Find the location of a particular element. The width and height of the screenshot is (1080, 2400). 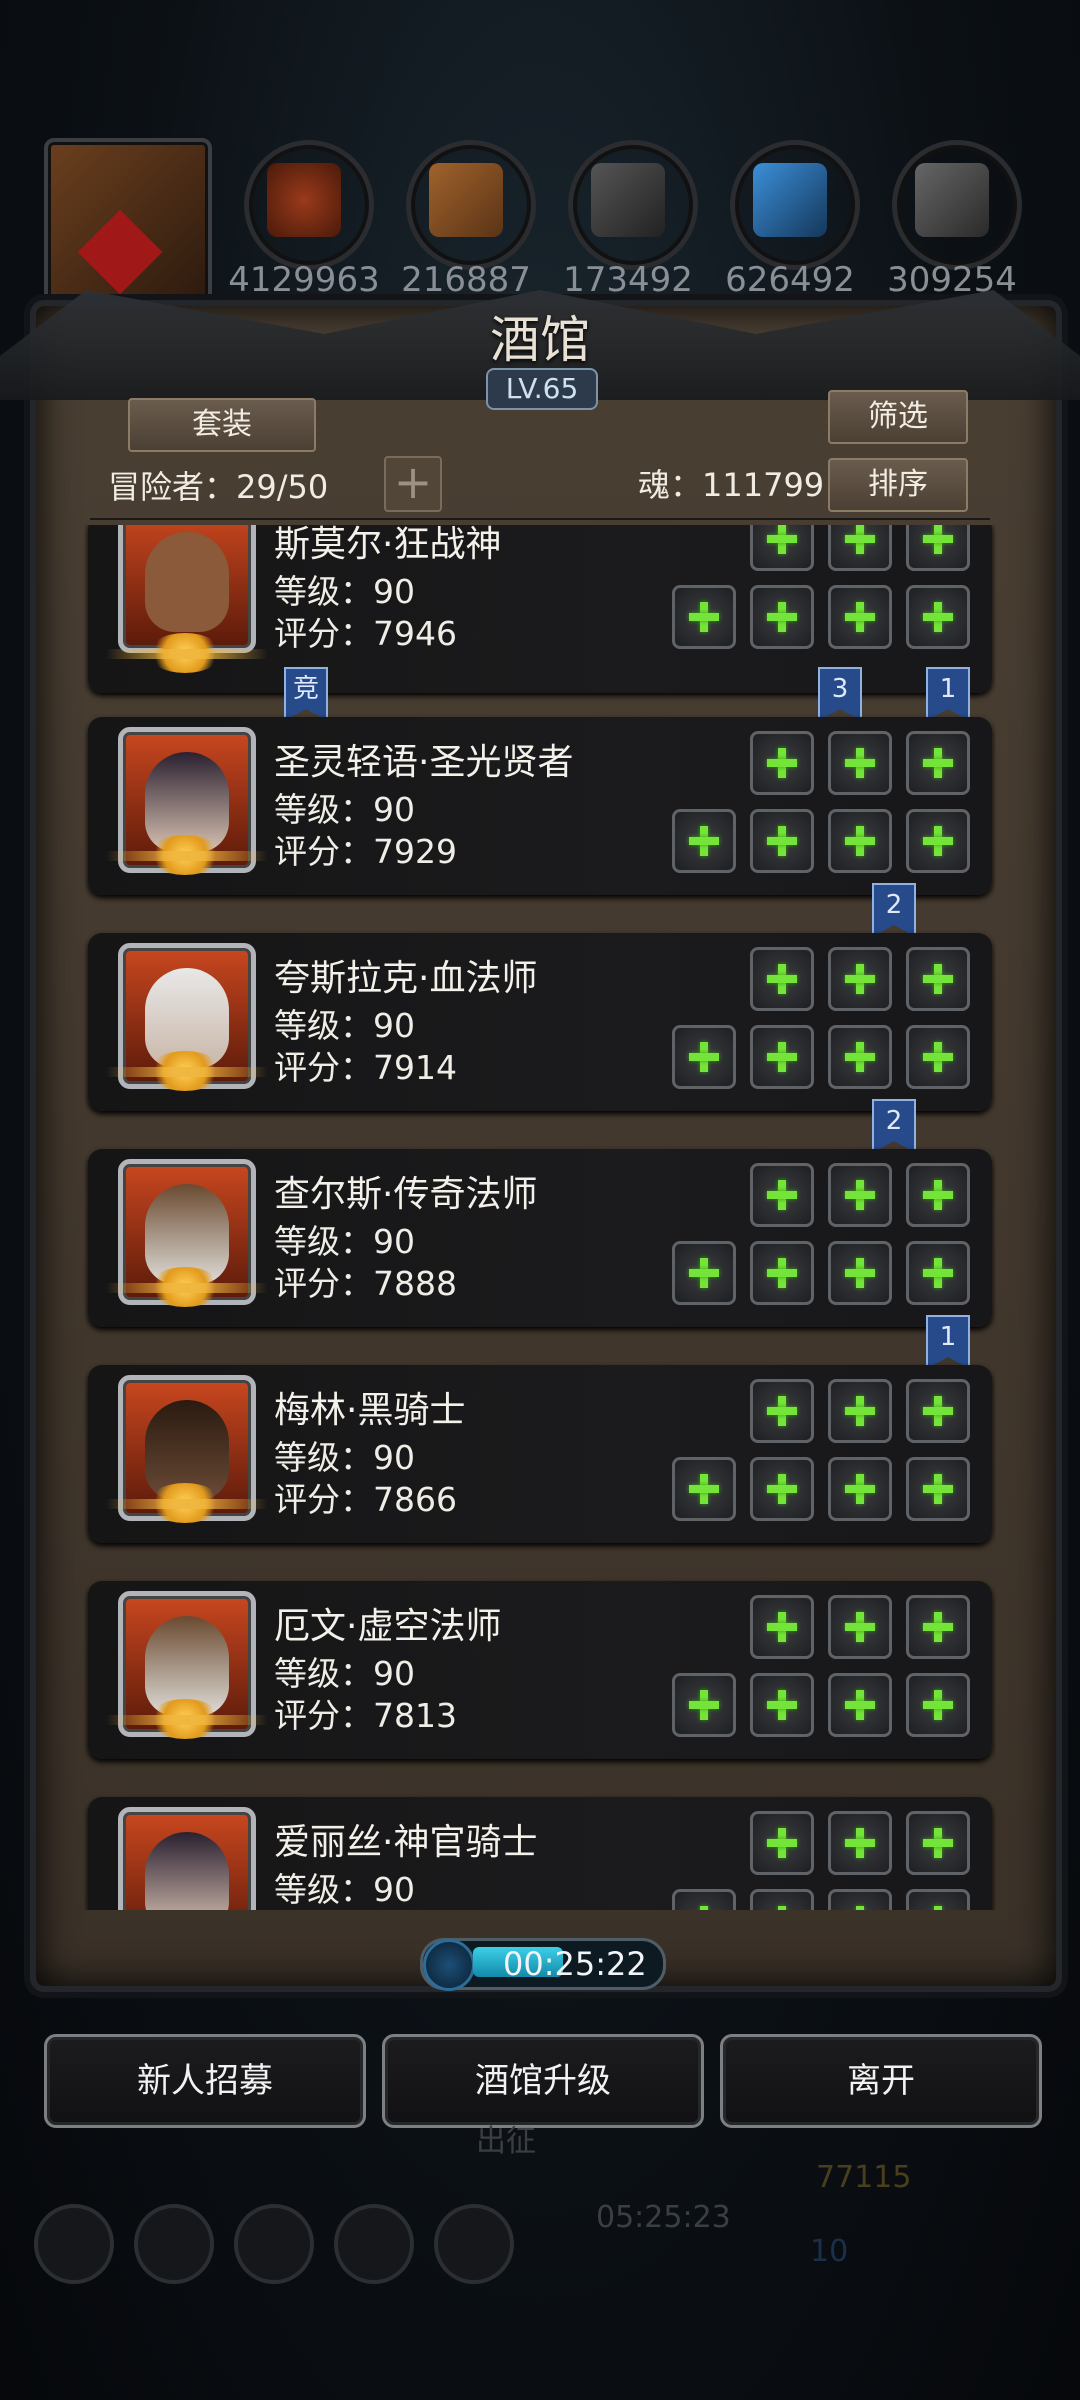

tavern-upgrade-button: 酒馆升级 is located at coordinates (543, 2081).